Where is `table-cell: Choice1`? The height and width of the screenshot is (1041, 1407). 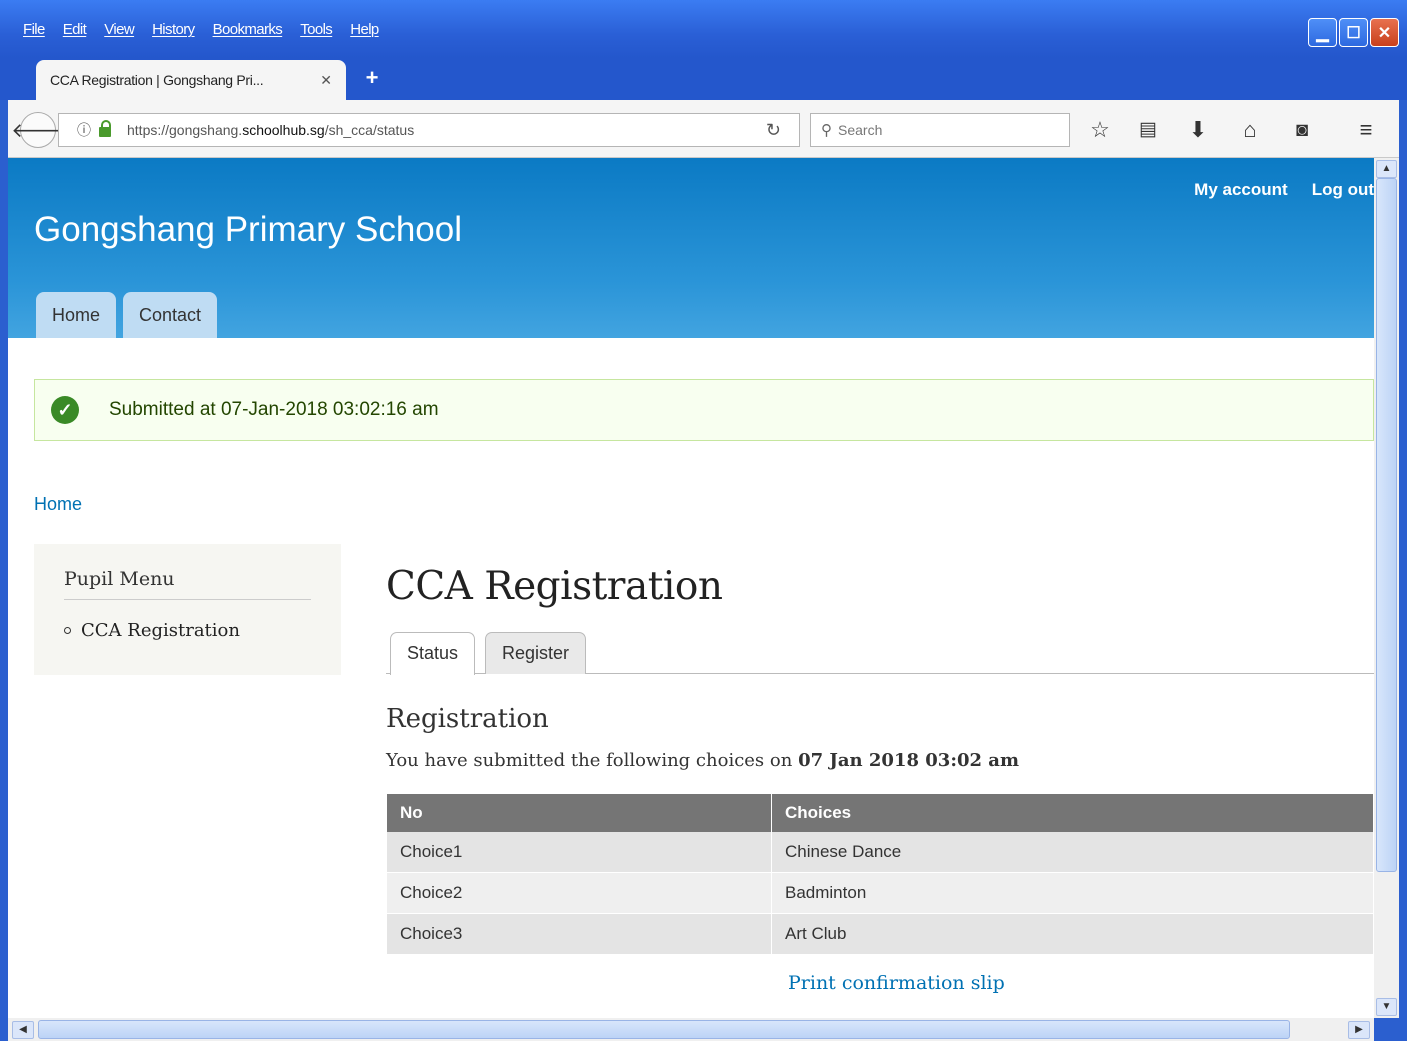 table-cell: Choice1 is located at coordinates (579, 852).